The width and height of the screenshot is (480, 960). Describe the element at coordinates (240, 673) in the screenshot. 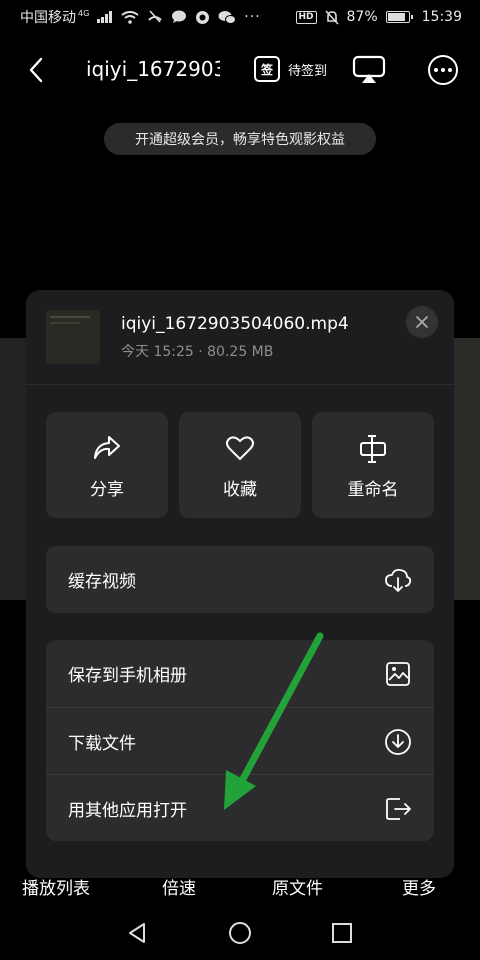

I see `save-to-album-row: 保存到手机相册` at that location.